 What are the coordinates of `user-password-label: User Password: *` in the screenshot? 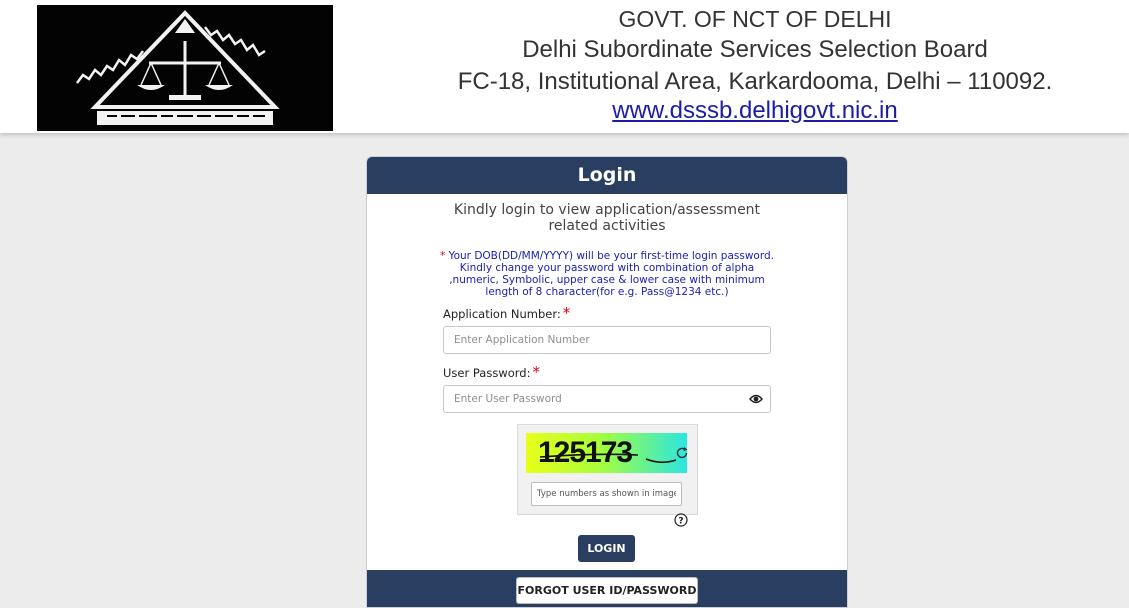 It's located at (491, 373).